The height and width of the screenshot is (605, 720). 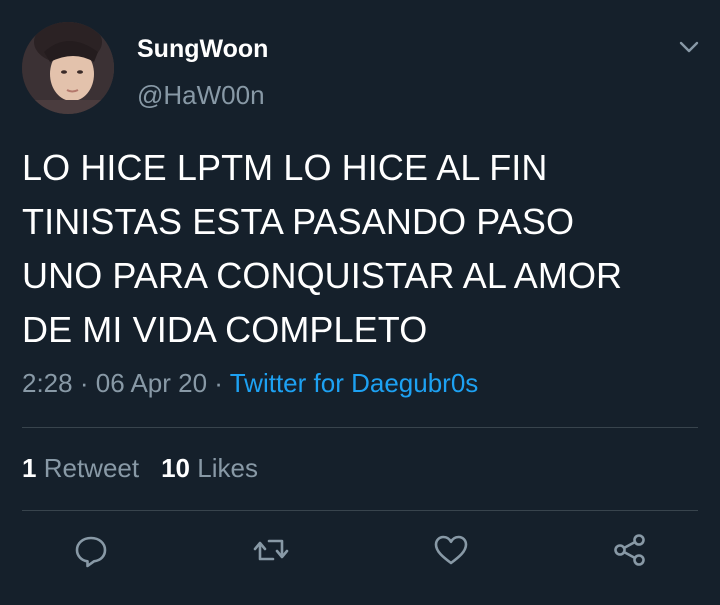 What do you see at coordinates (202, 49) in the screenshot?
I see `display-name: SungWoon` at bounding box center [202, 49].